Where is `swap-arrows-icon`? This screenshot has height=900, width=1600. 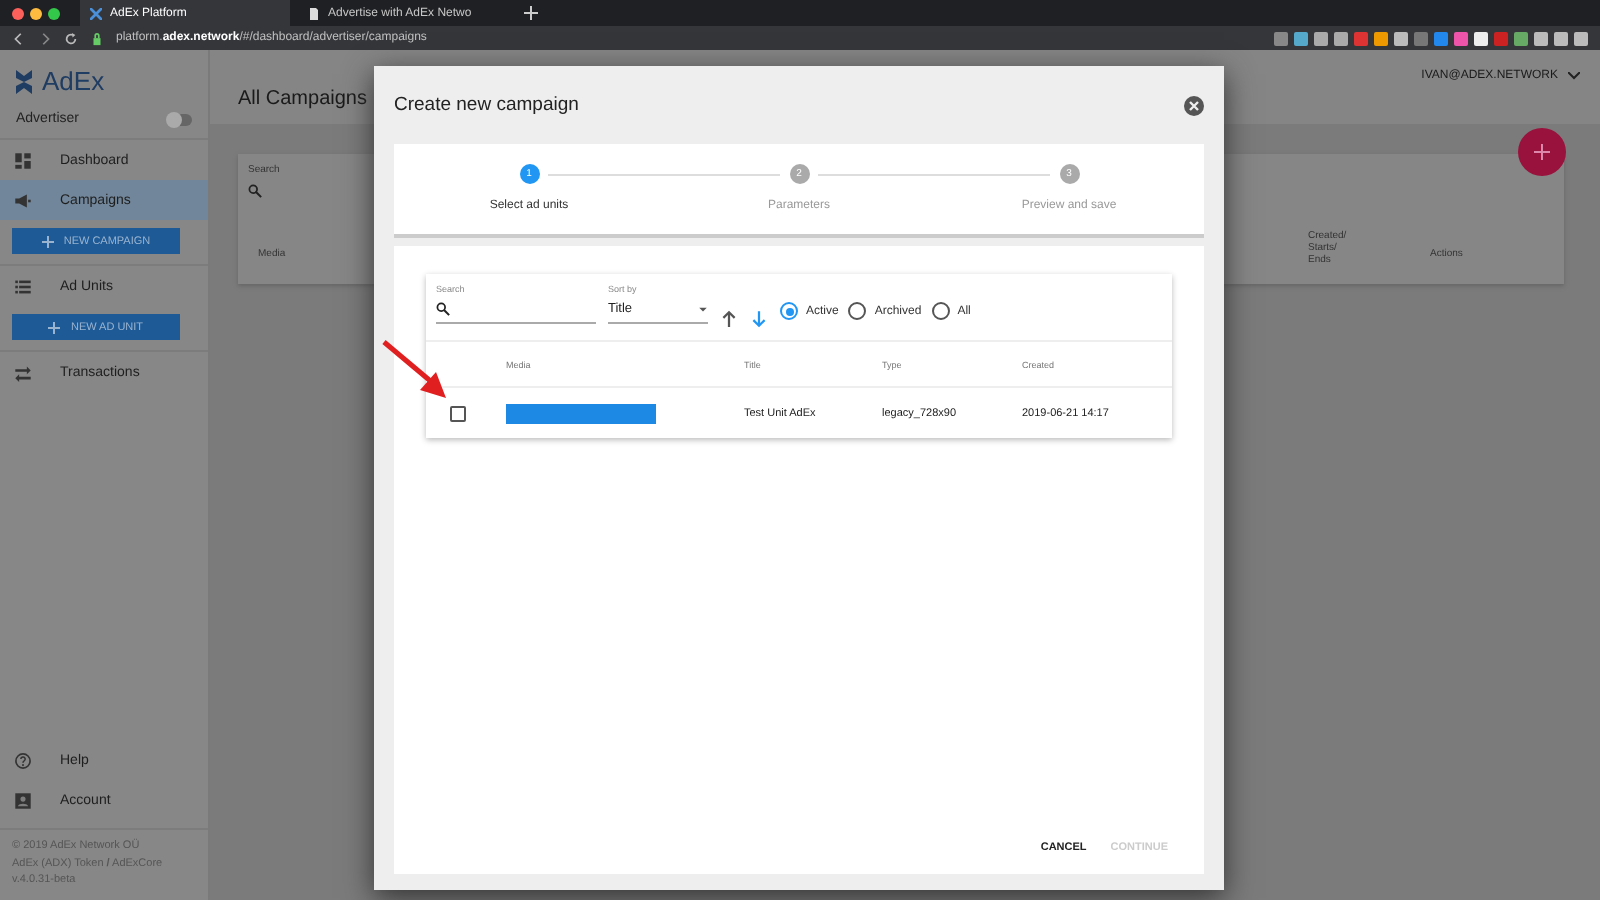 swap-arrows-icon is located at coordinates (23, 372).